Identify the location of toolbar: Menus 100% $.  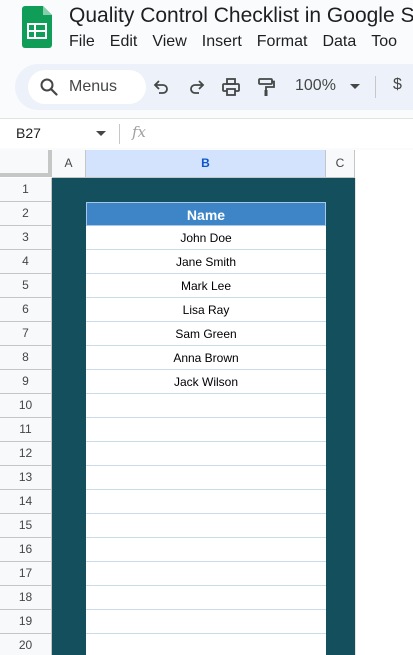
(214, 87).